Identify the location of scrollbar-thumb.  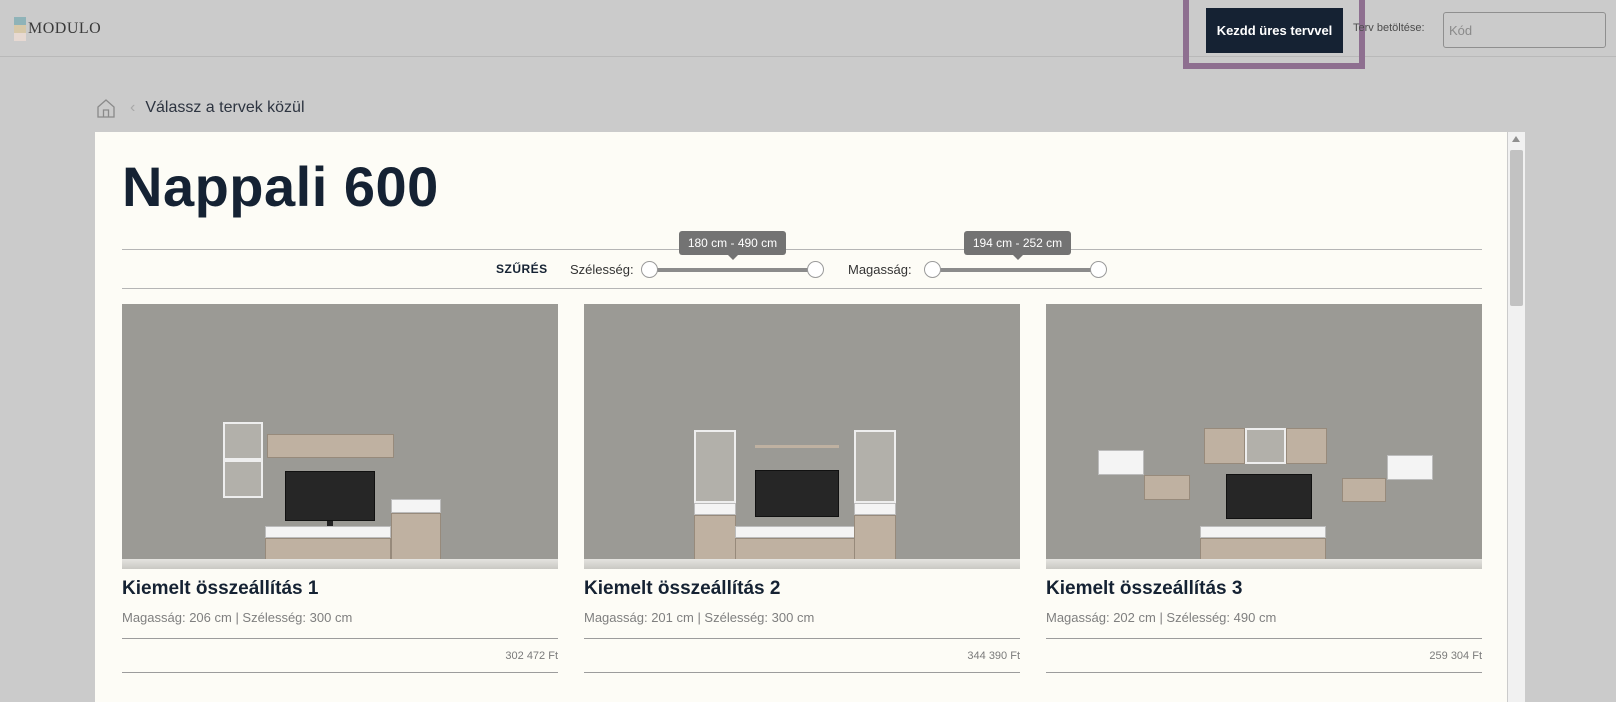
(1516, 228).